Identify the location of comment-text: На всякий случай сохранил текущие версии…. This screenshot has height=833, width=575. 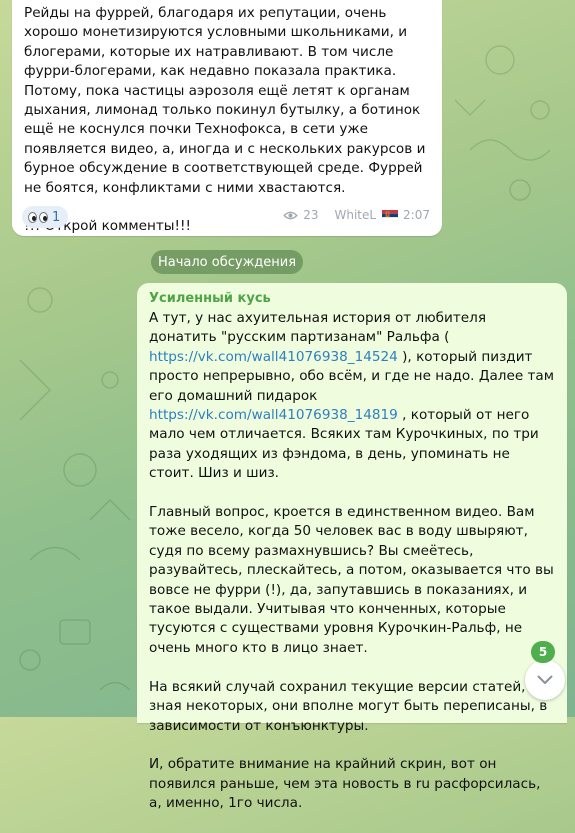
(352, 706).